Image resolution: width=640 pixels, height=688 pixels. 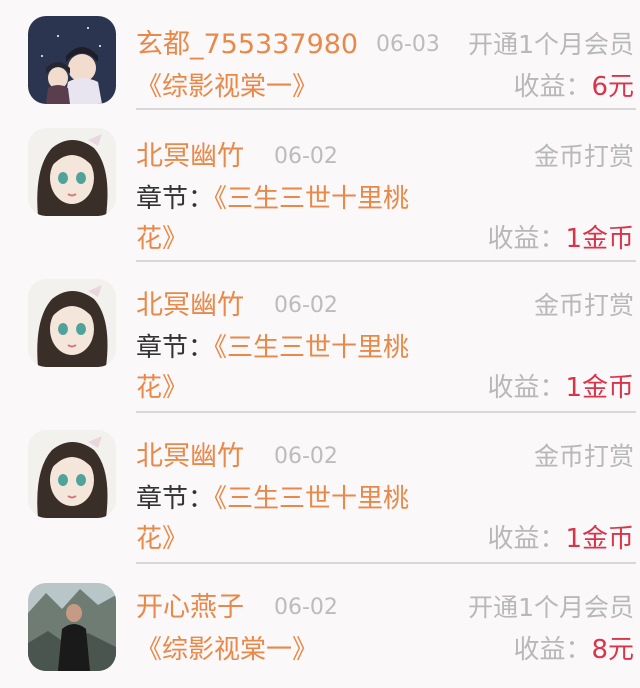 I want to click on record-date: 06-03, so click(x=408, y=44).